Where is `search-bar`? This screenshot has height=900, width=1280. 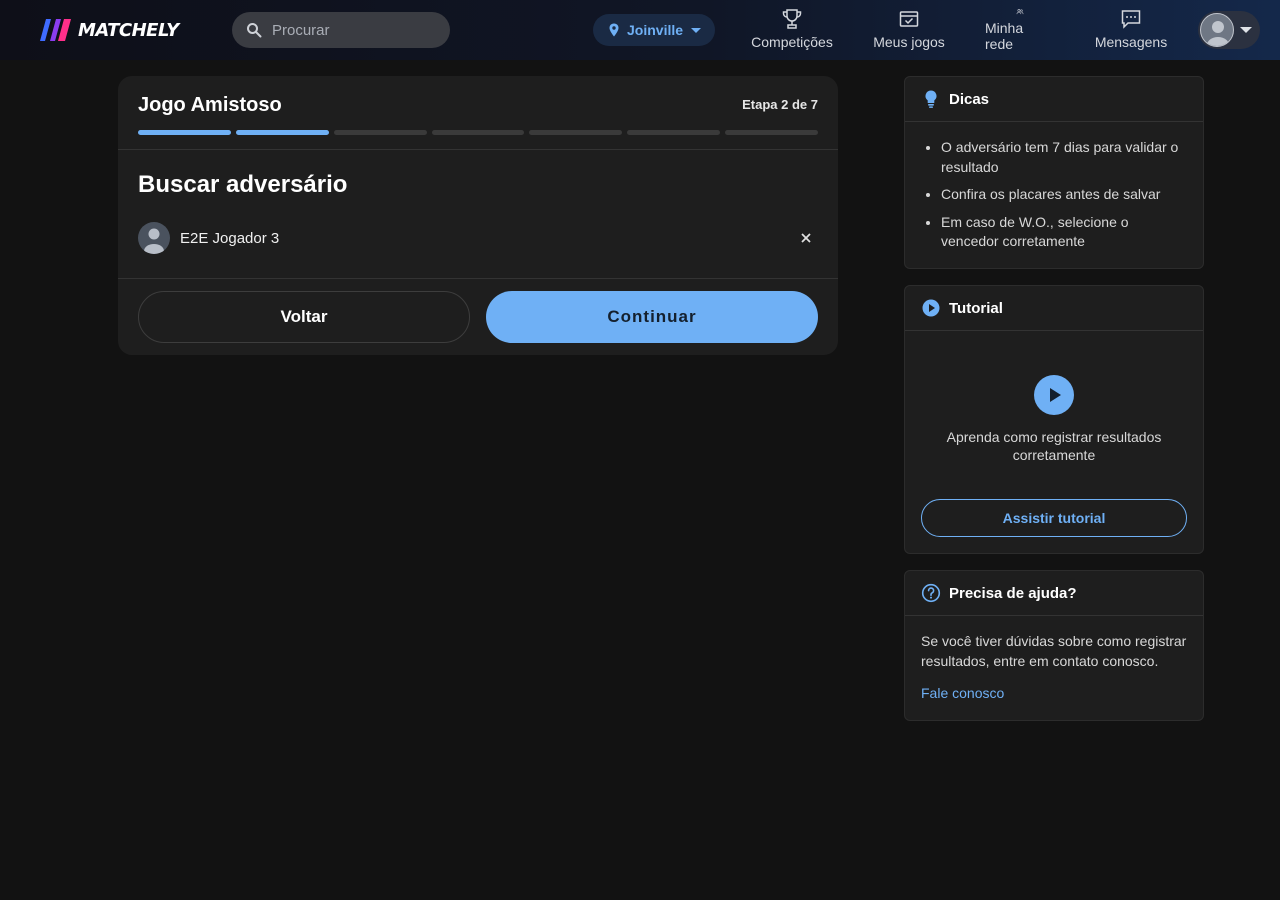 search-bar is located at coordinates (341, 30).